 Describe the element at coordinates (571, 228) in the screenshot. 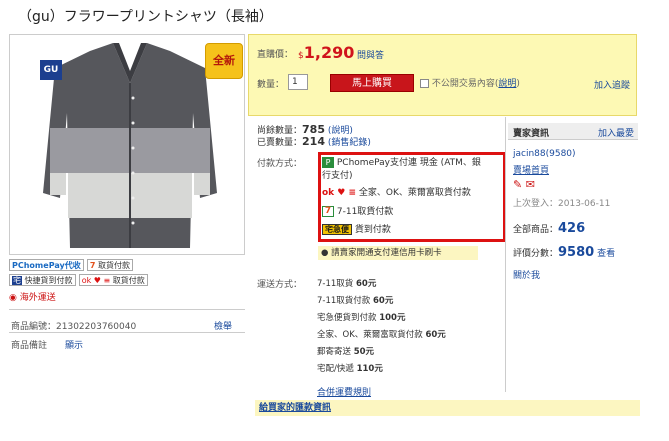

I see `total-value: 426` at that location.